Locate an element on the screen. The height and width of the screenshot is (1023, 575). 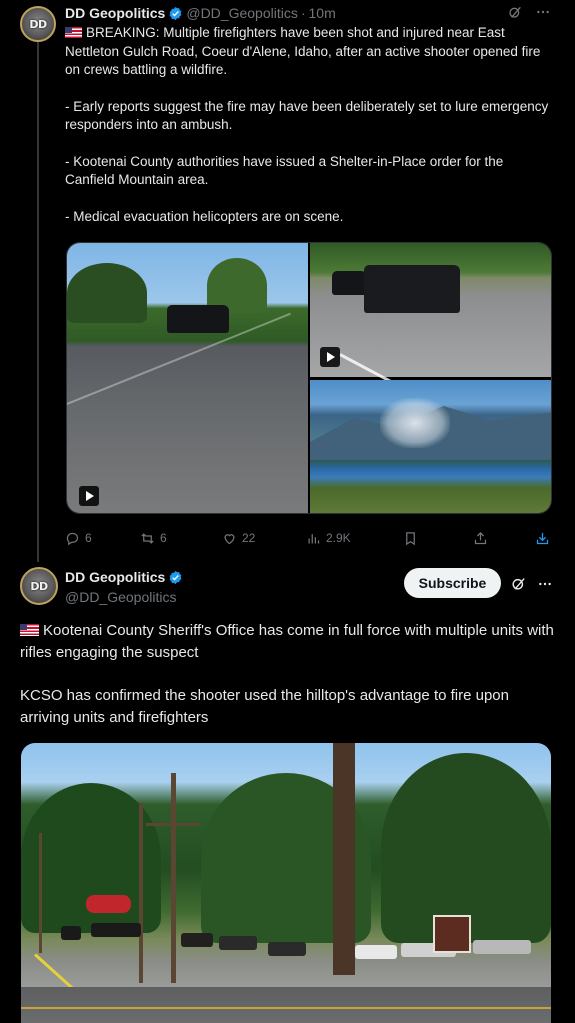
repost-button: 6 is located at coordinates (153, 538).